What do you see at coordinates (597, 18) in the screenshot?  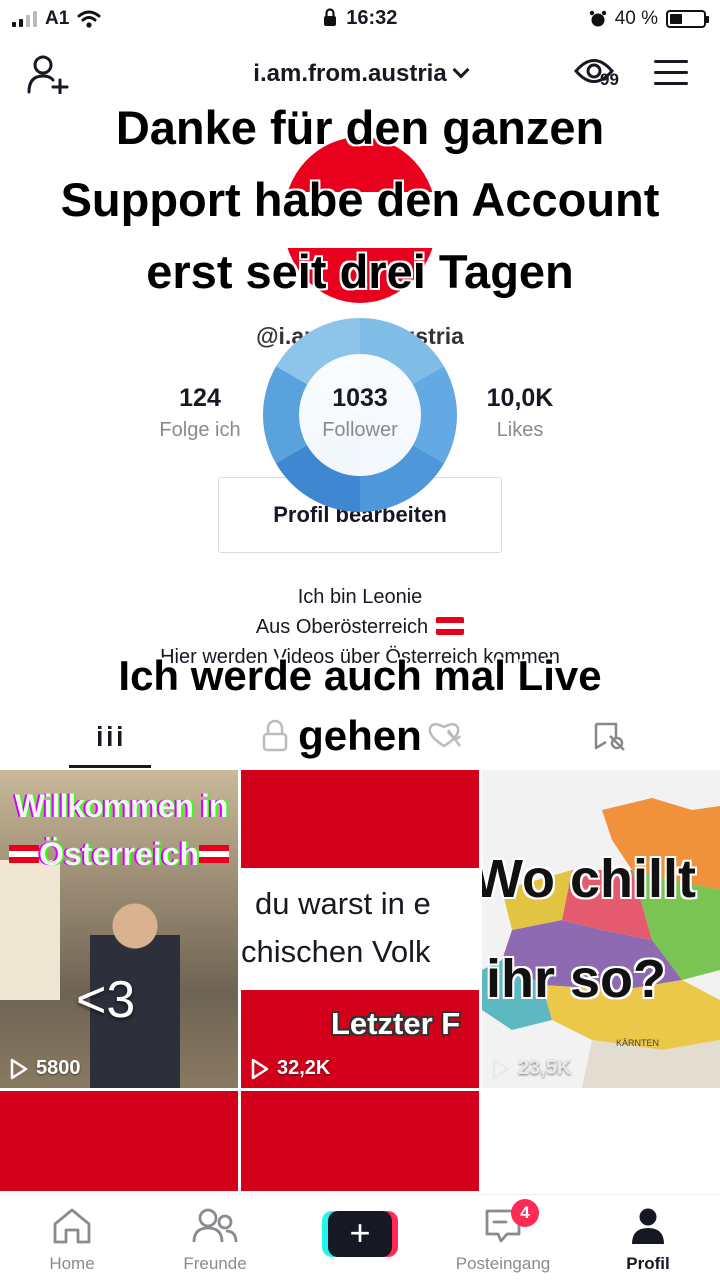 I see `alarm-icon` at bounding box center [597, 18].